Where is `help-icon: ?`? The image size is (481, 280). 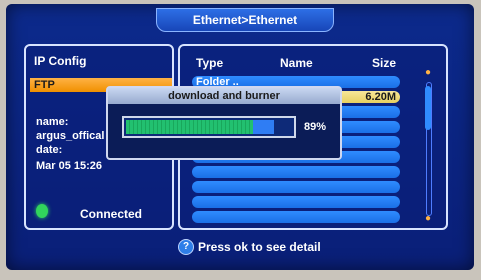
help-icon: ? is located at coordinates (186, 247).